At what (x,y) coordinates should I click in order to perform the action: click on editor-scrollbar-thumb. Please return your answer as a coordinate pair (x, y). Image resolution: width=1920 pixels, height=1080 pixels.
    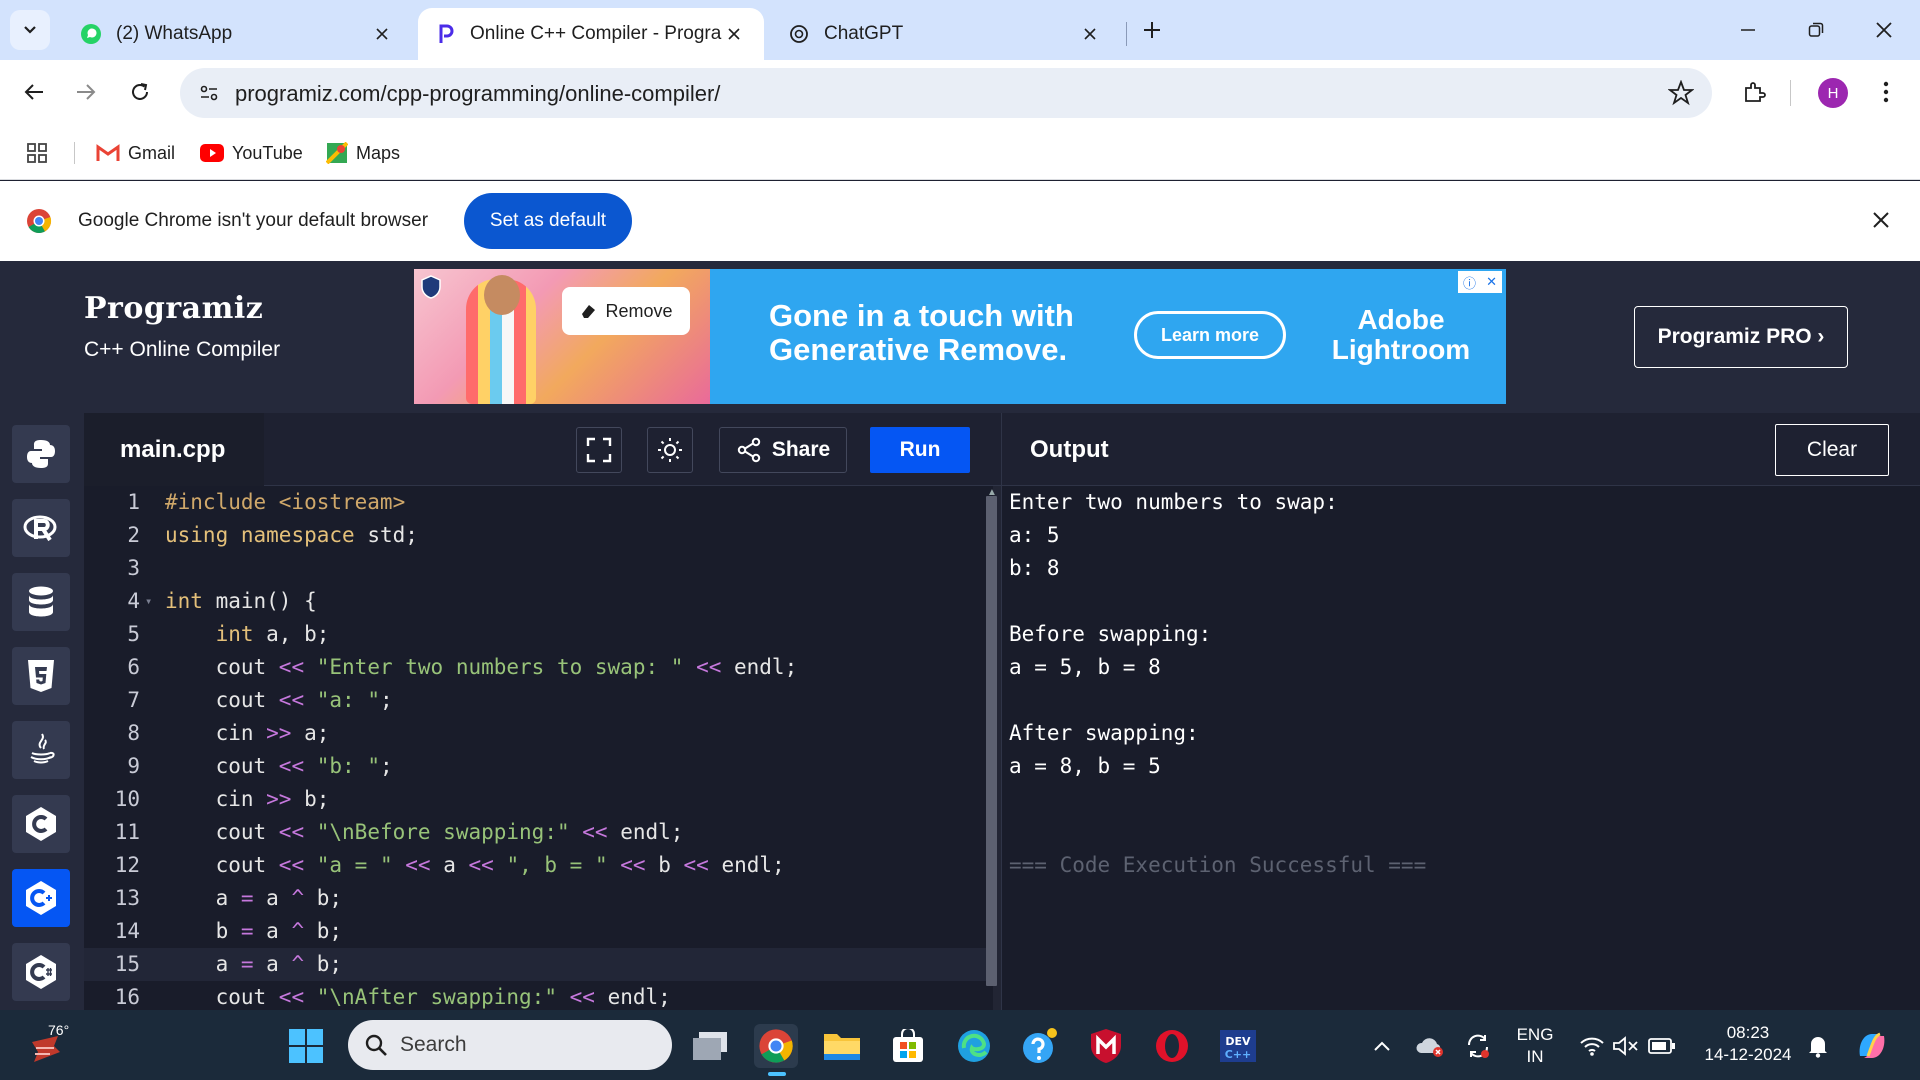
    Looking at the image, I should click on (991, 741).